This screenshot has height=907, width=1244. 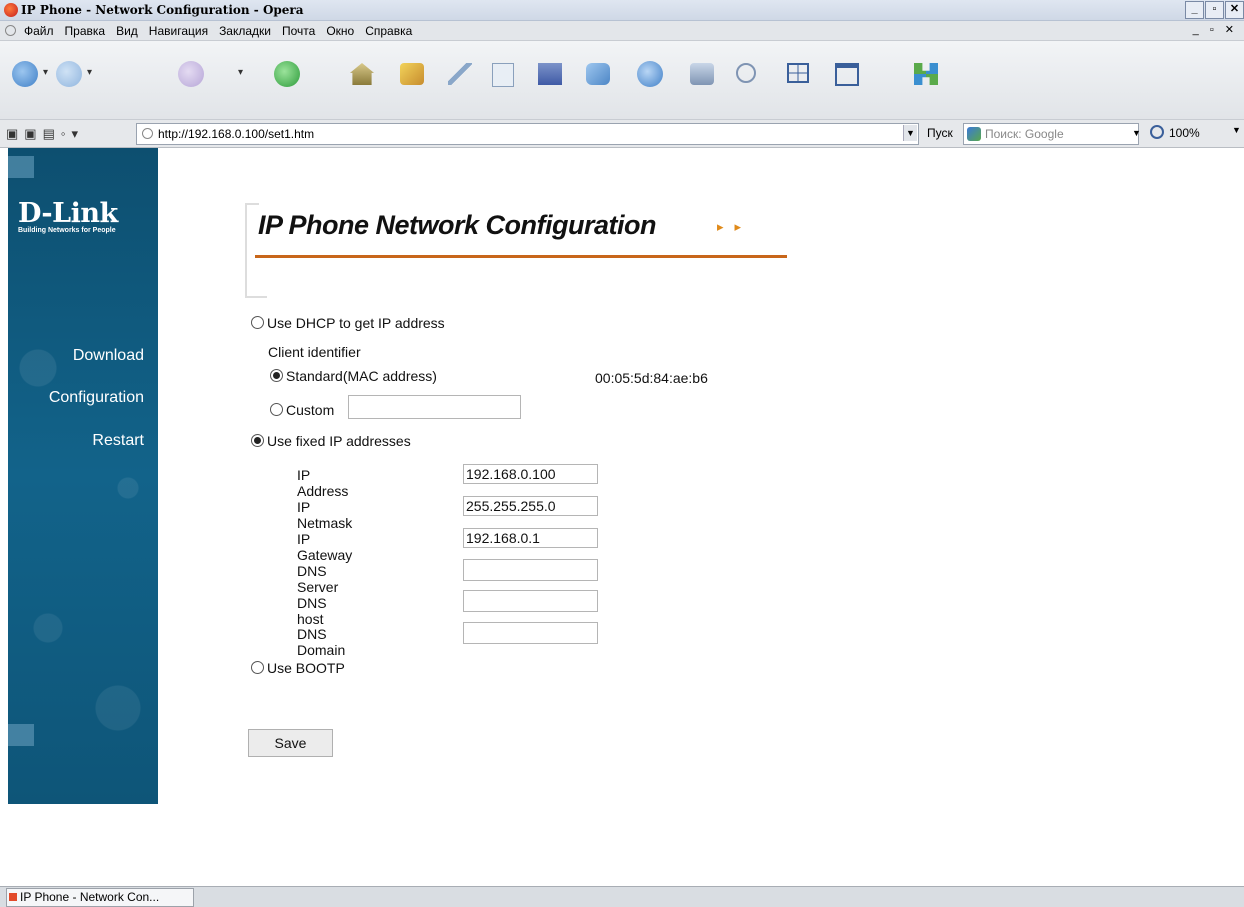 I want to click on opera-task-icon, so click(x=13, y=897).